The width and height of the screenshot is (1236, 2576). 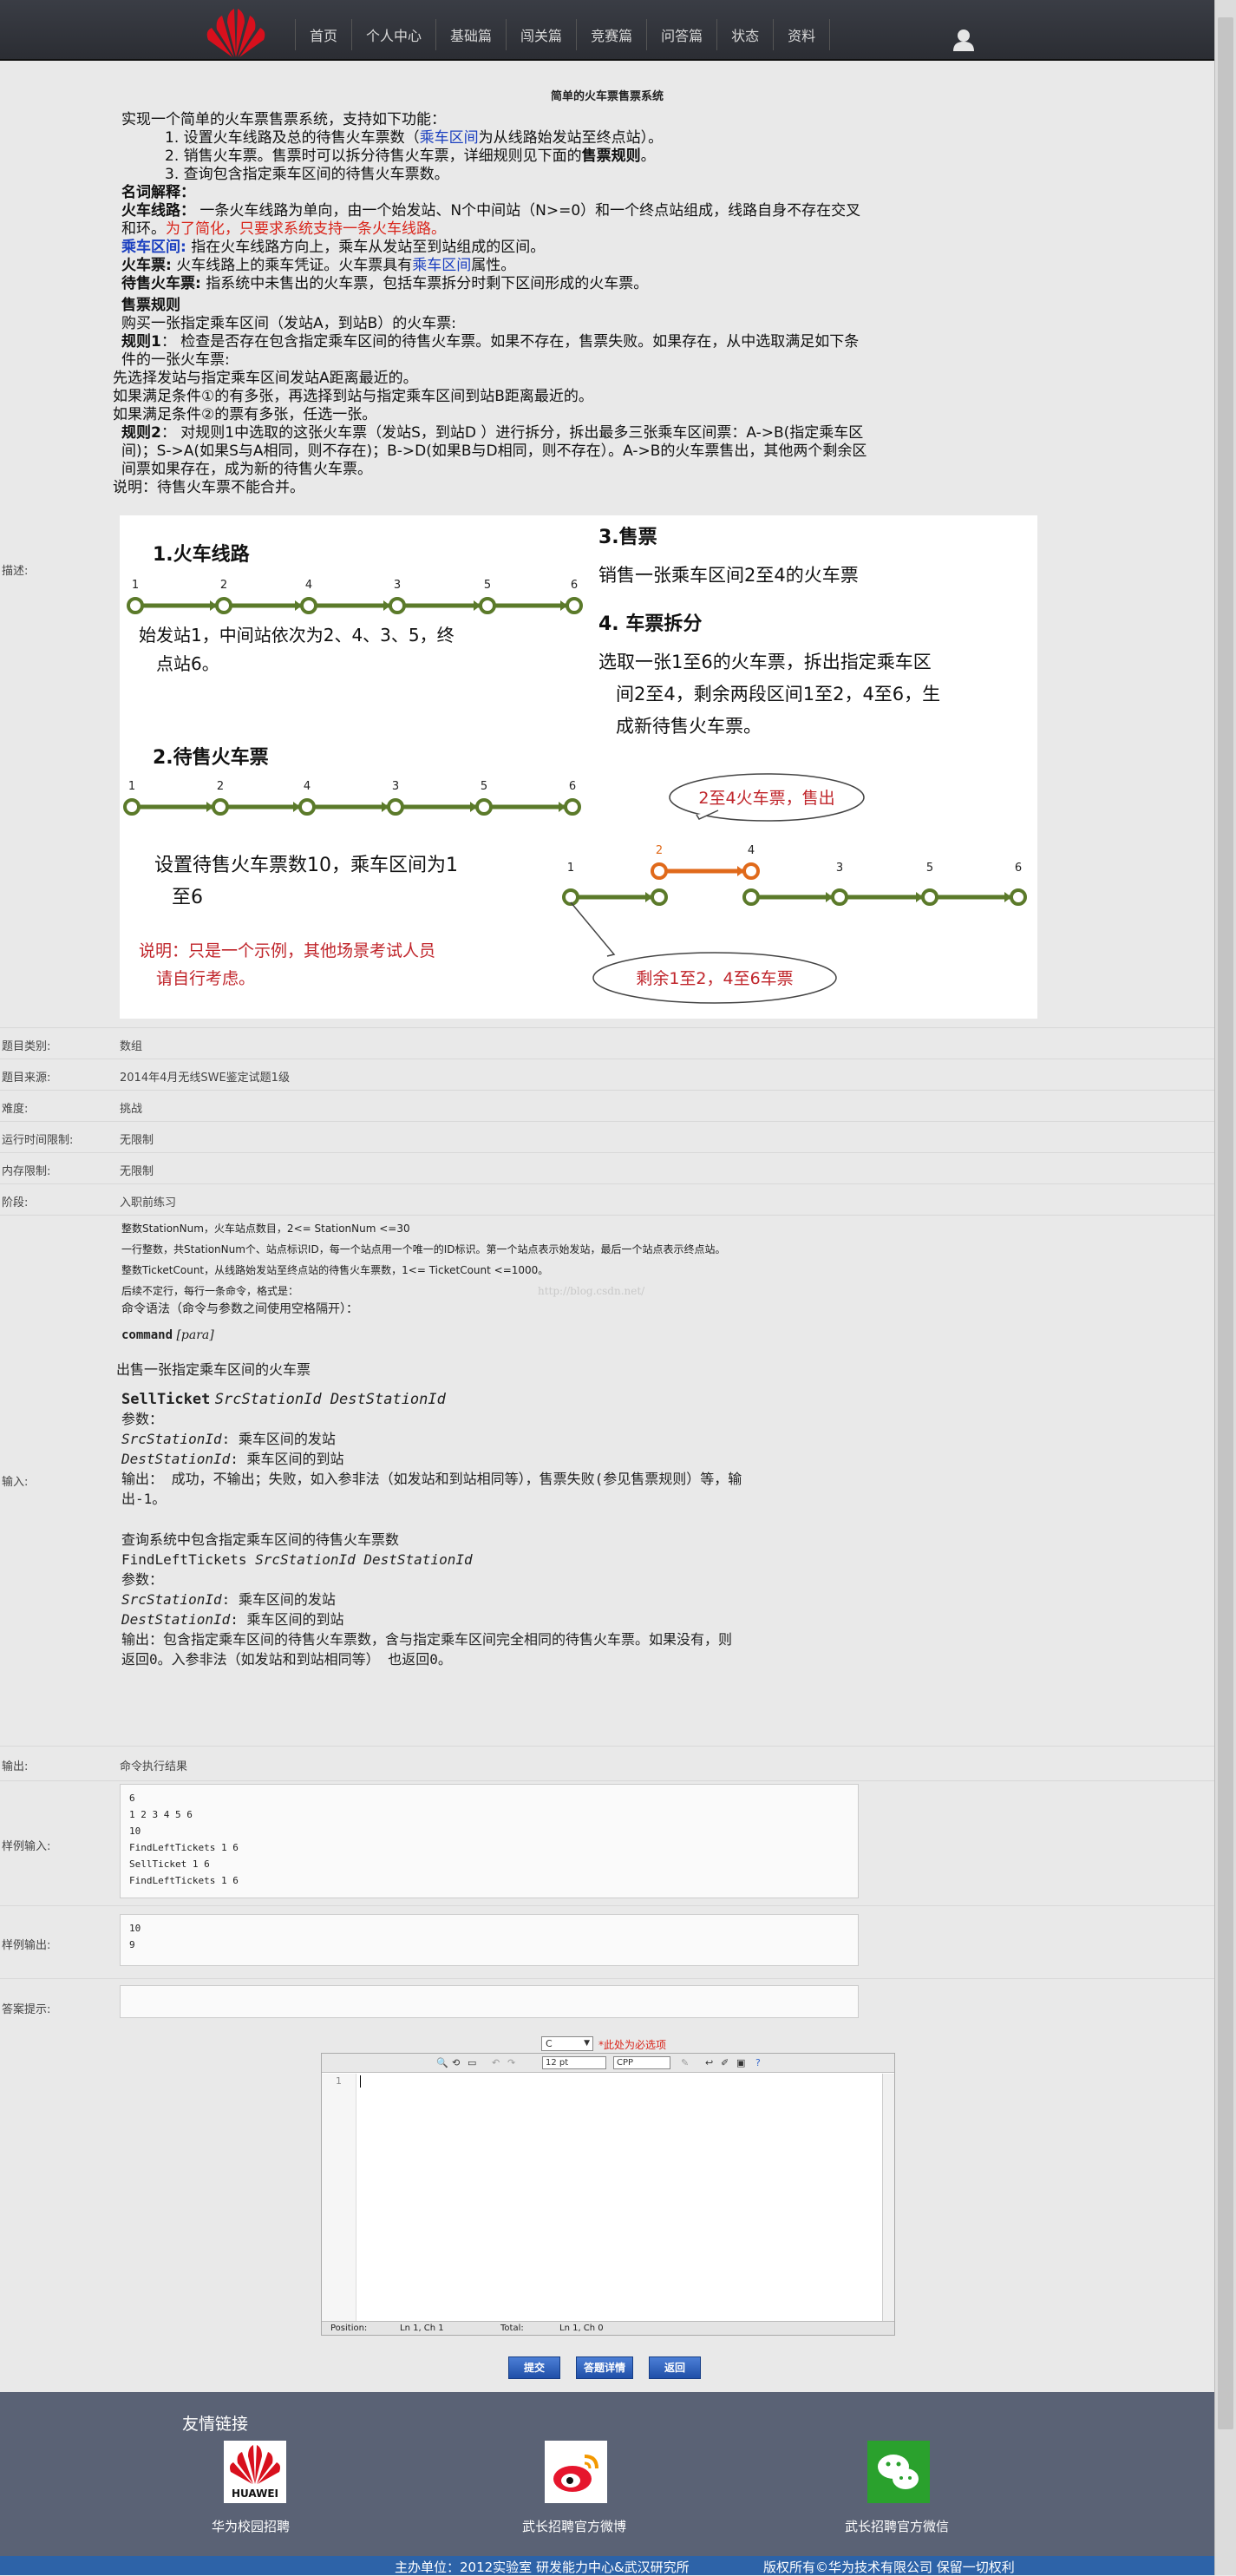 I want to click on sample-output-line: 10, so click(x=135, y=1928).